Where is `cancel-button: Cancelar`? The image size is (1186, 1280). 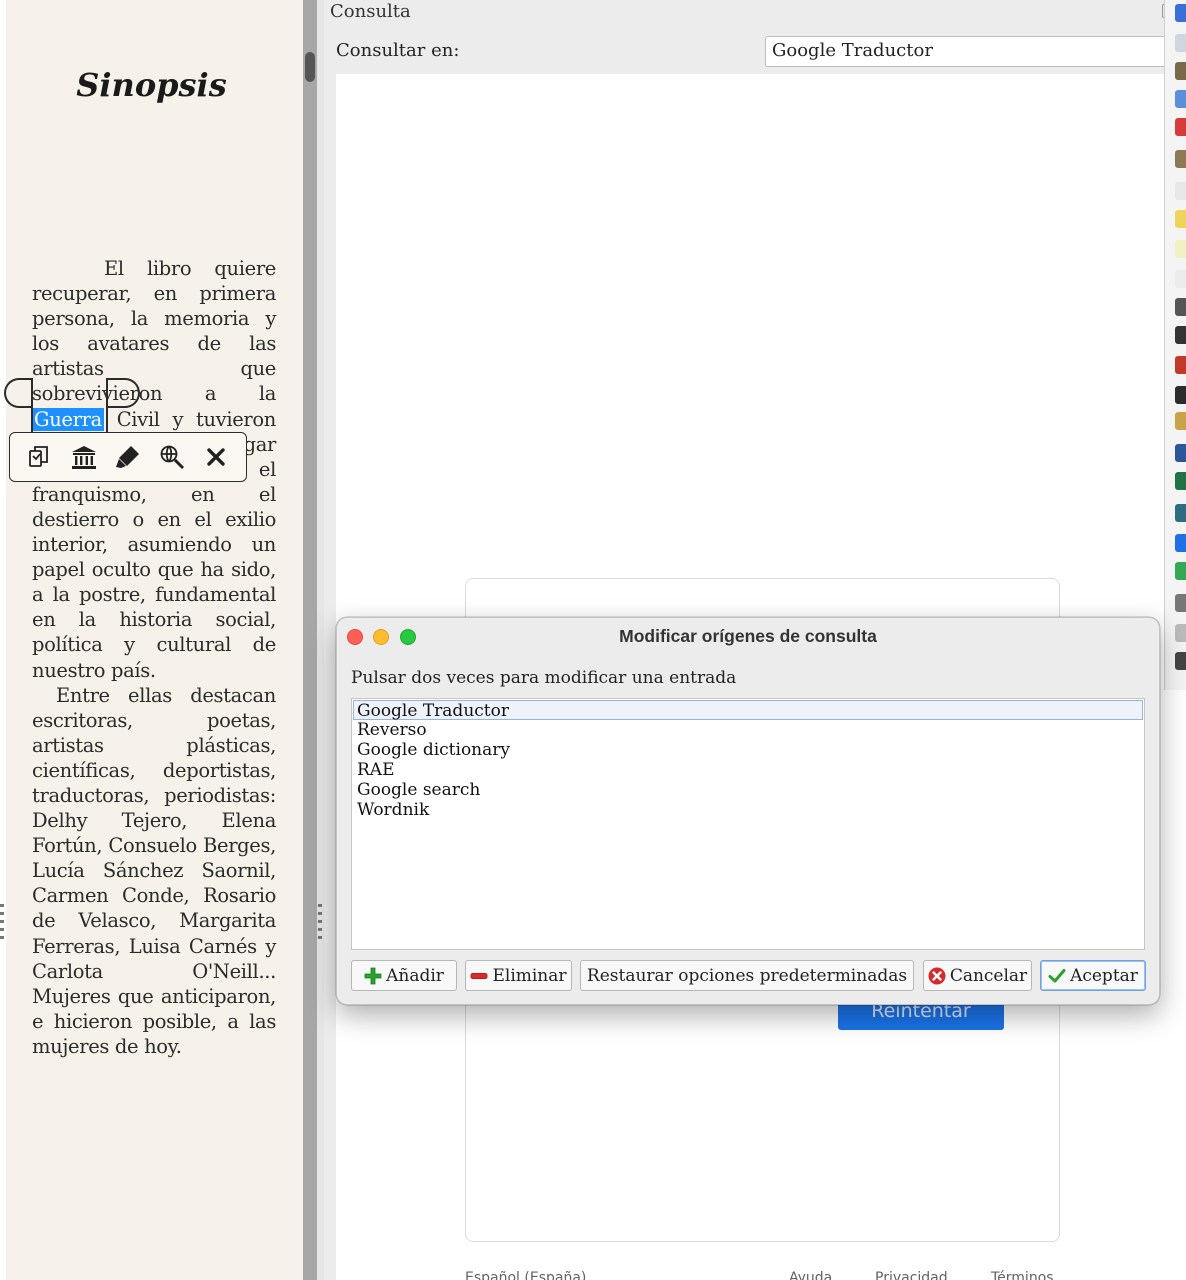
cancel-button: Cancelar is located at coordinates (977, 975).